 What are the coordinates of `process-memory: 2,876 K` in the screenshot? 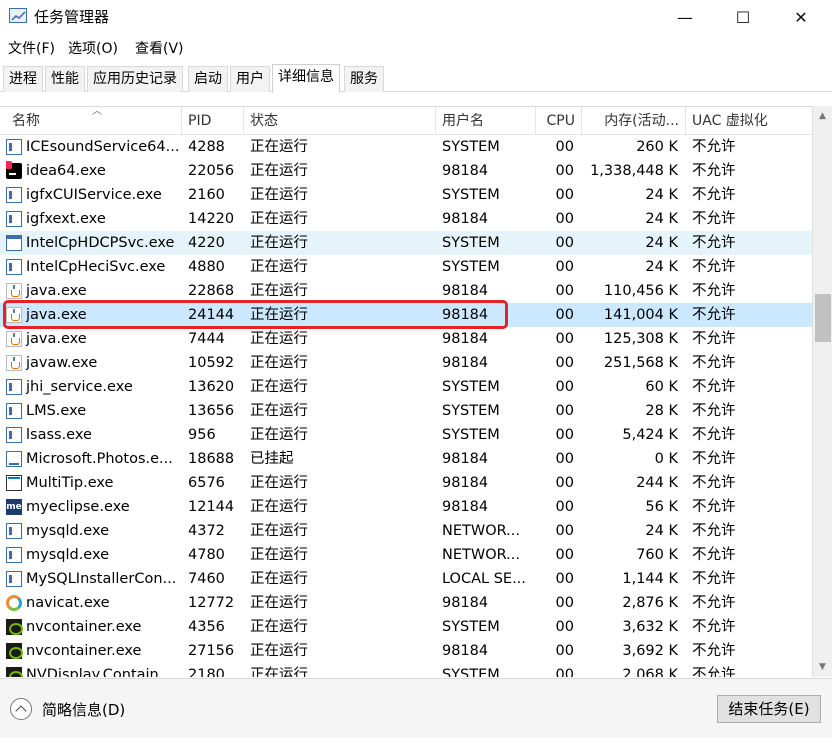 It's located at (650, 603).